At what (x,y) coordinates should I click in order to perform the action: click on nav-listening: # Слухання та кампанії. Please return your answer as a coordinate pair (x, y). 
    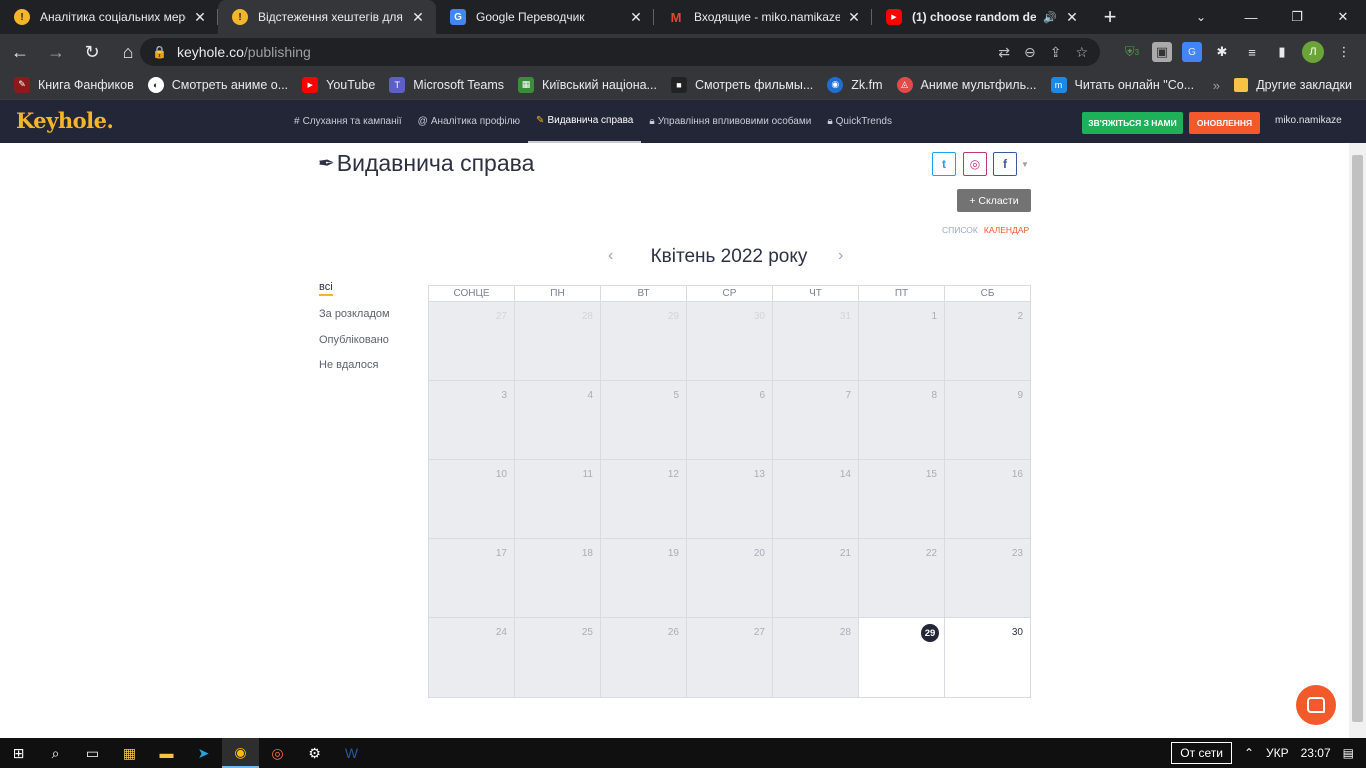
    Looking at the image, I should click on (348, 121).